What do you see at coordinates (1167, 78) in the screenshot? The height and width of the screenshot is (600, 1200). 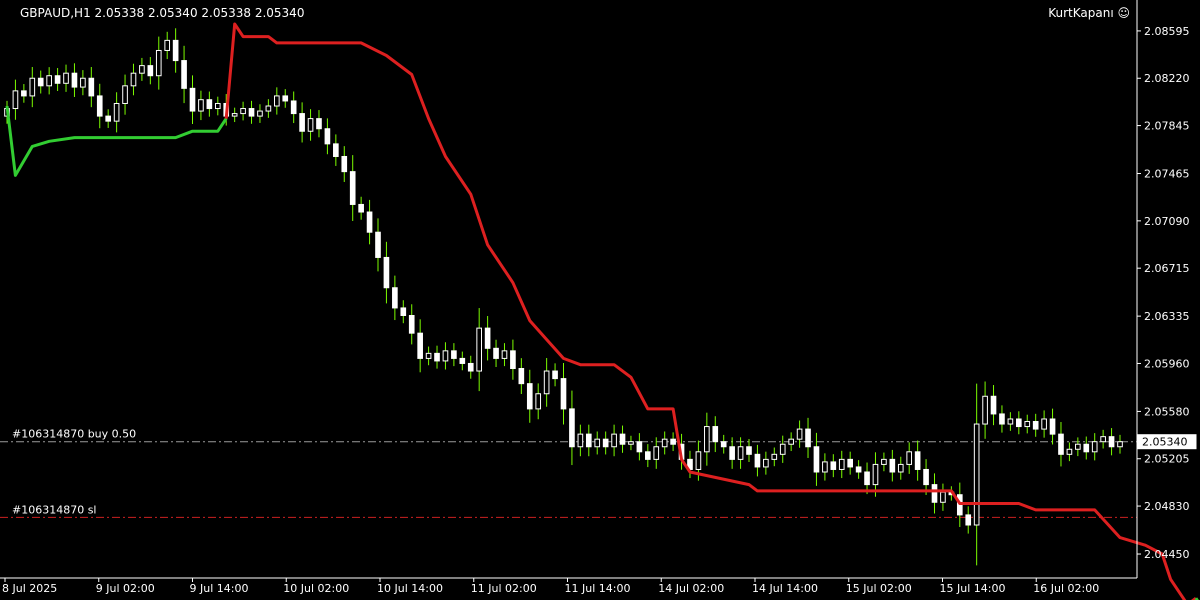 I see `price-tick-label: 2.08220` at bounding box center [1167, 78].